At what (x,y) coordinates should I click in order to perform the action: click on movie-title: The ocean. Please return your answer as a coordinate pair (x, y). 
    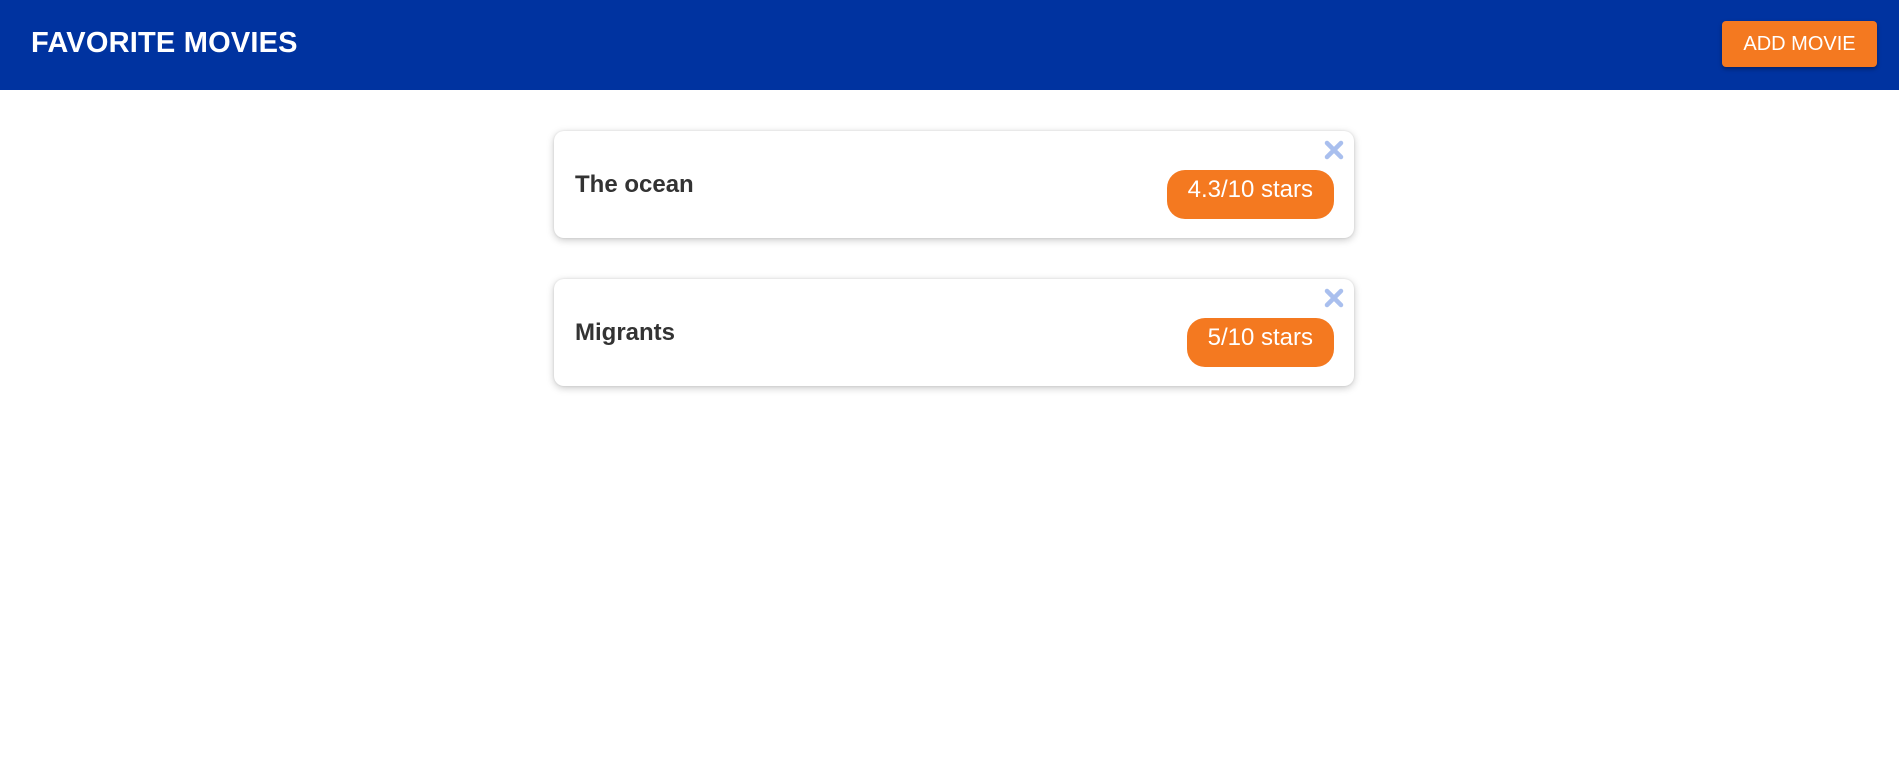
    Looking at the image, I should click on (634, 184).